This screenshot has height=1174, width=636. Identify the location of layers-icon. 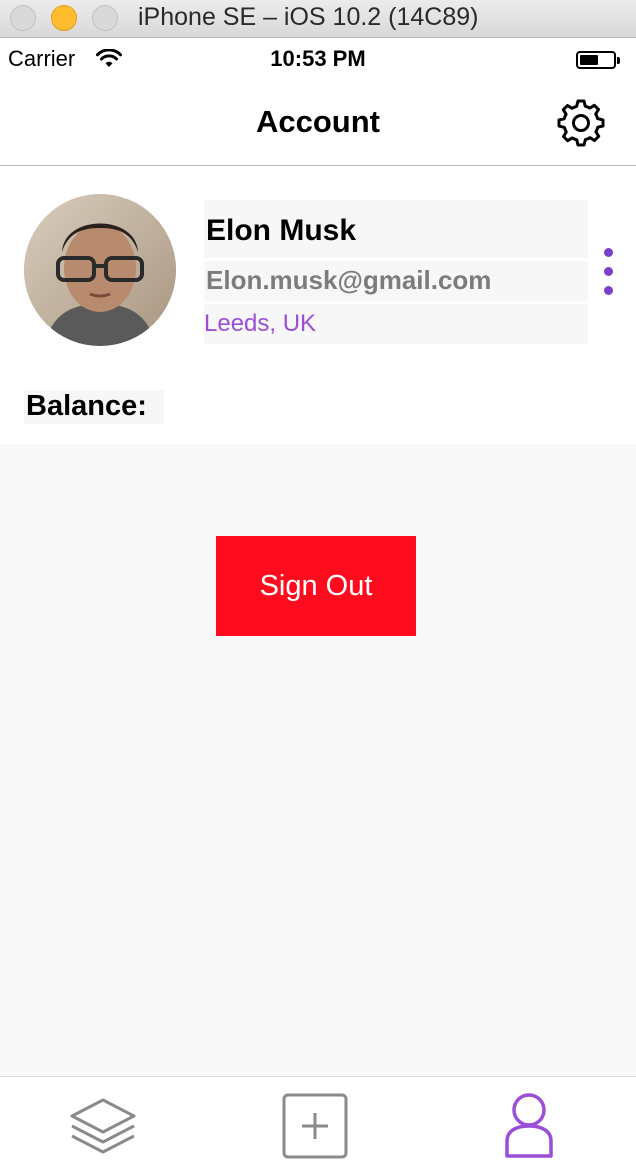
(103, 1126).